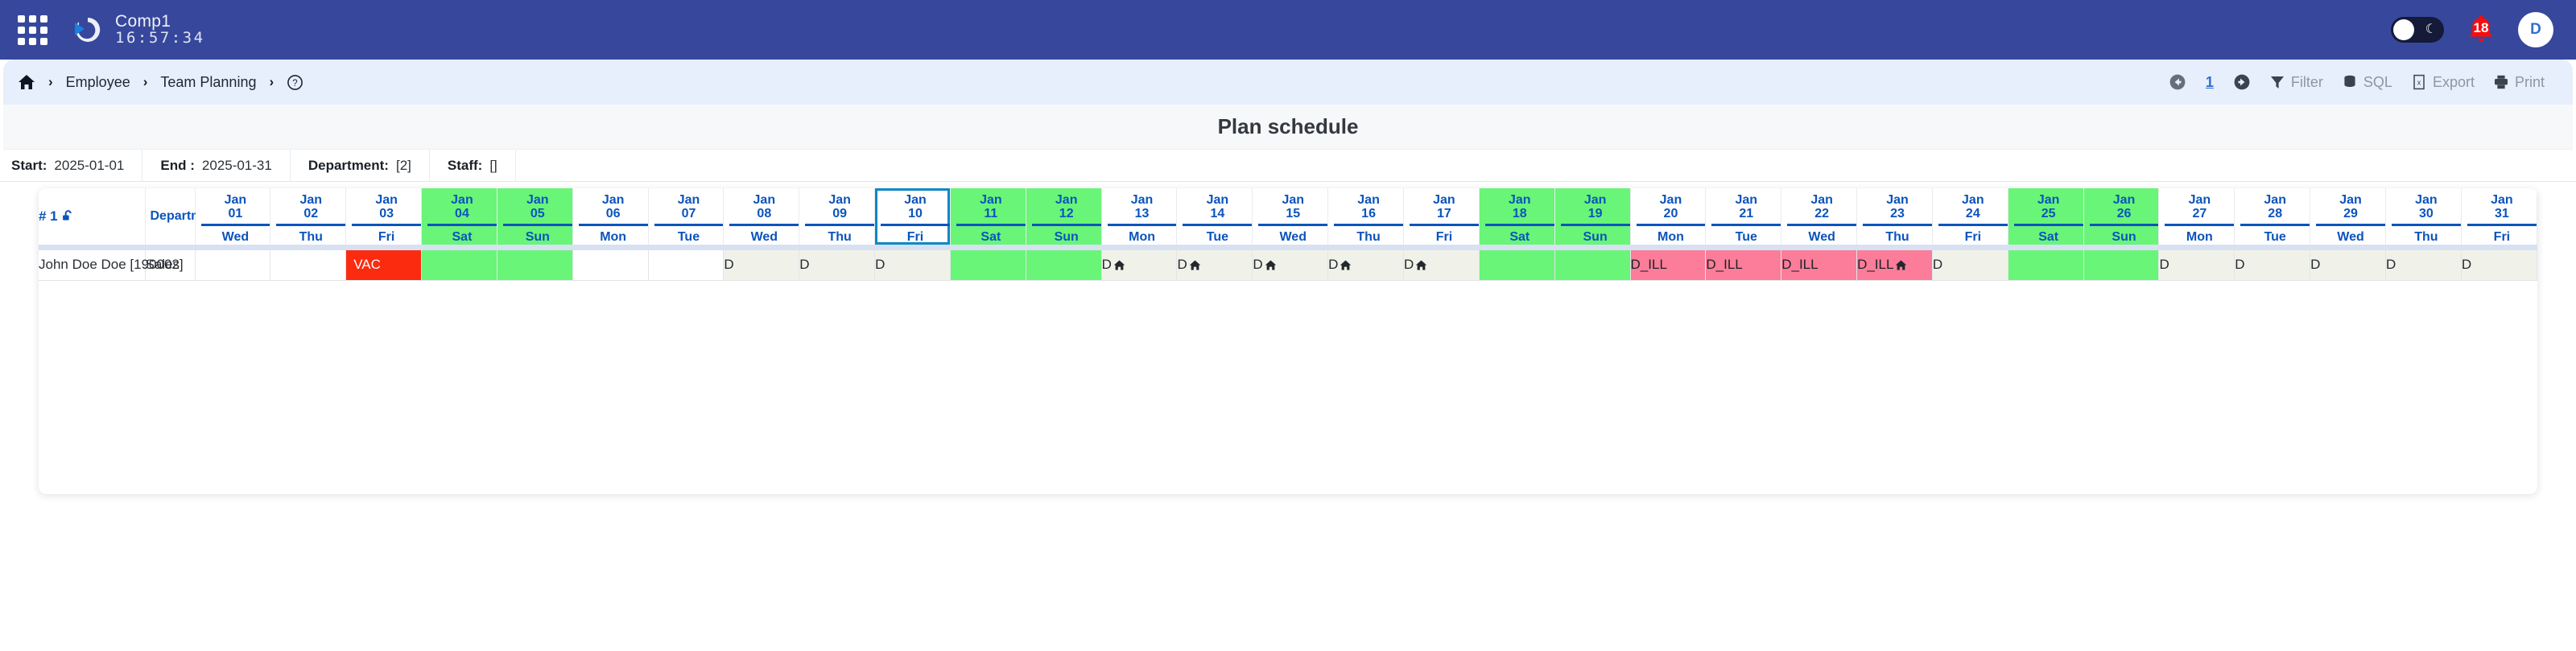 Image resolution: width=2576 pixels, height=651 pixels. What do you see at coordinates (67, 215) in the screenshot?
I see `unlock-icon` at bounding box center [67, 215].